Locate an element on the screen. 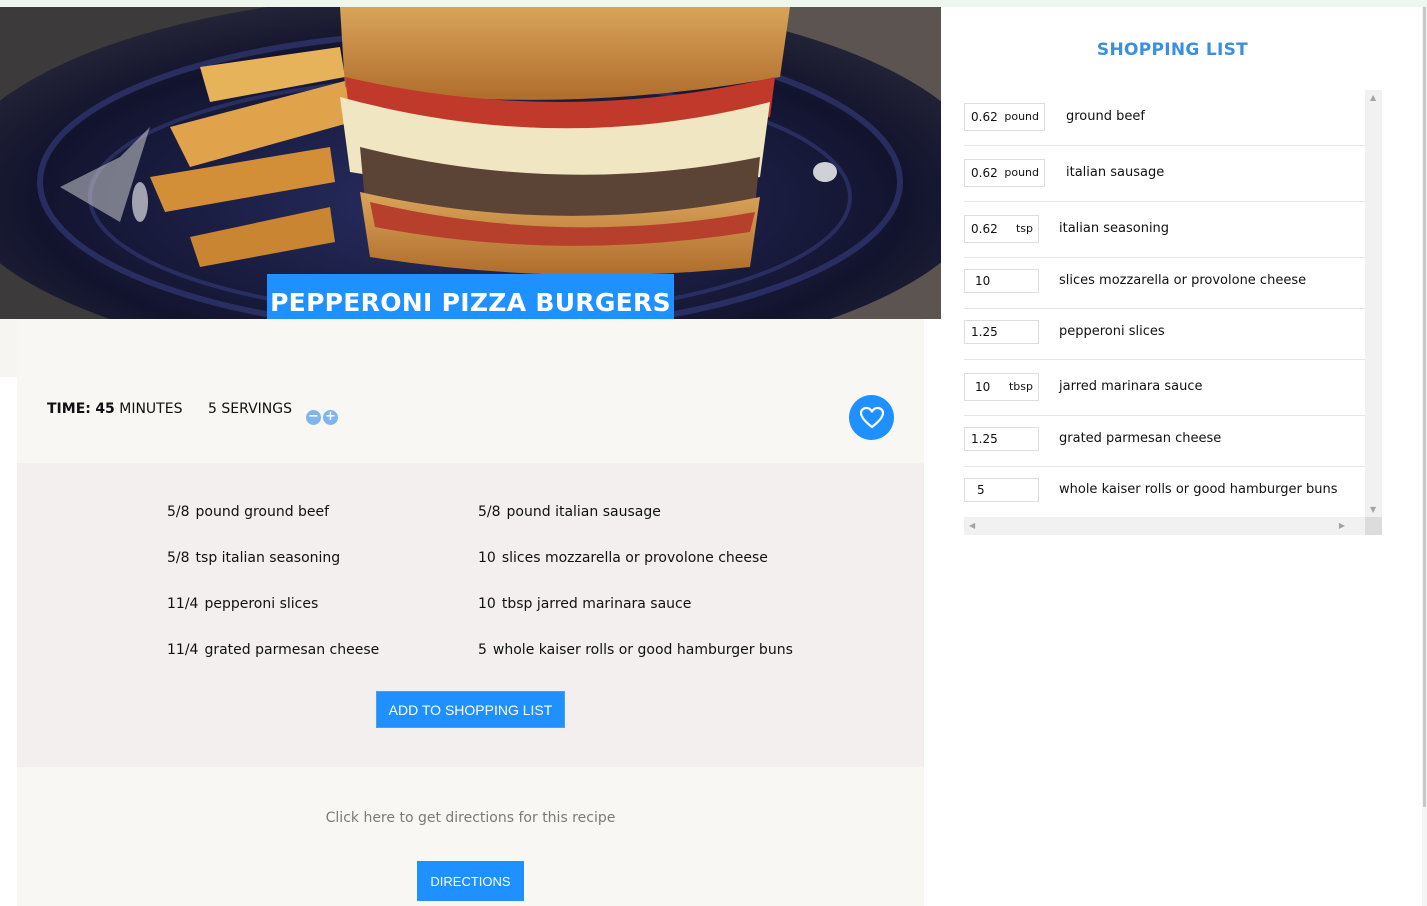  page-scroll-thumb is located at coordinates (1424, 407).